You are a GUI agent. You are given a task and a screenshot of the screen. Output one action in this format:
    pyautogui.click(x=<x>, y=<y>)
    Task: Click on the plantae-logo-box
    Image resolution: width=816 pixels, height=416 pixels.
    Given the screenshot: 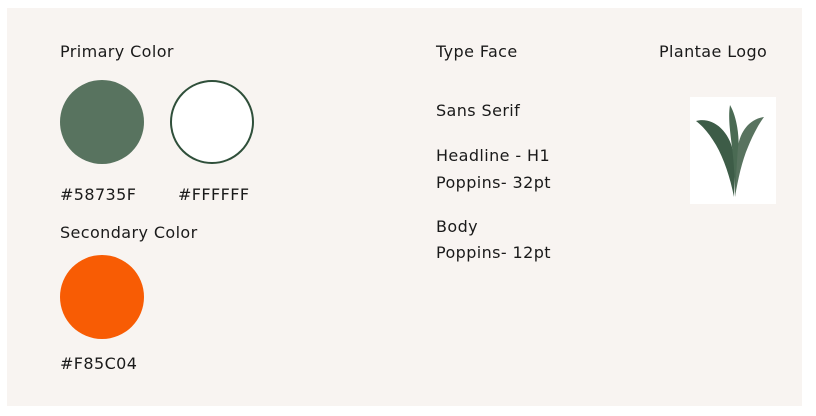 What is the action you would take?
    pyautogui.click(x=733, y=150)
    